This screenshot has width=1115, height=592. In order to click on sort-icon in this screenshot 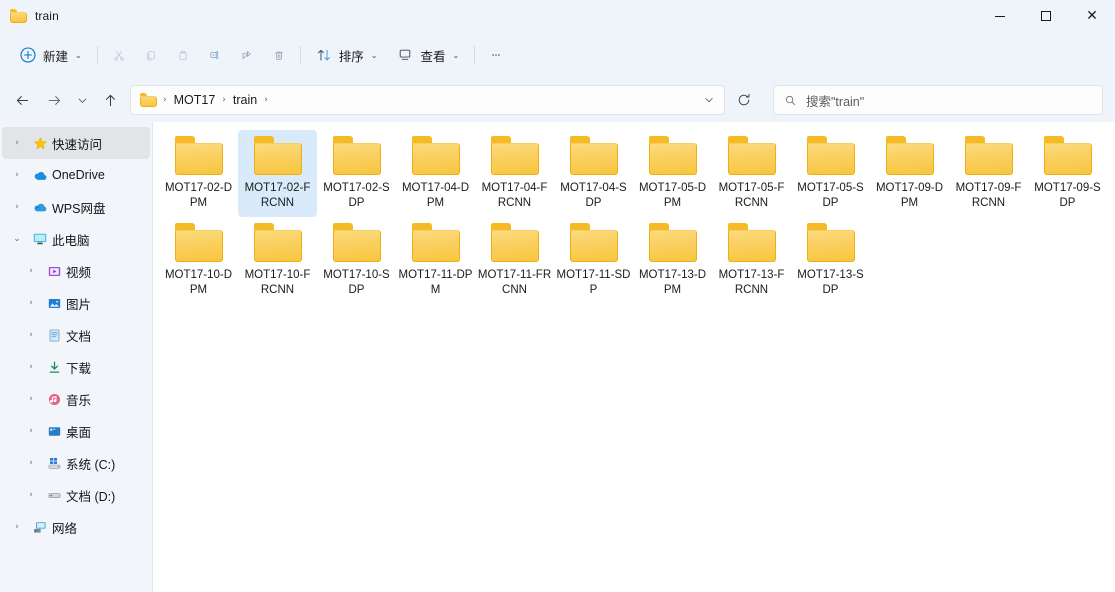, I will do `click(323, 55)`.